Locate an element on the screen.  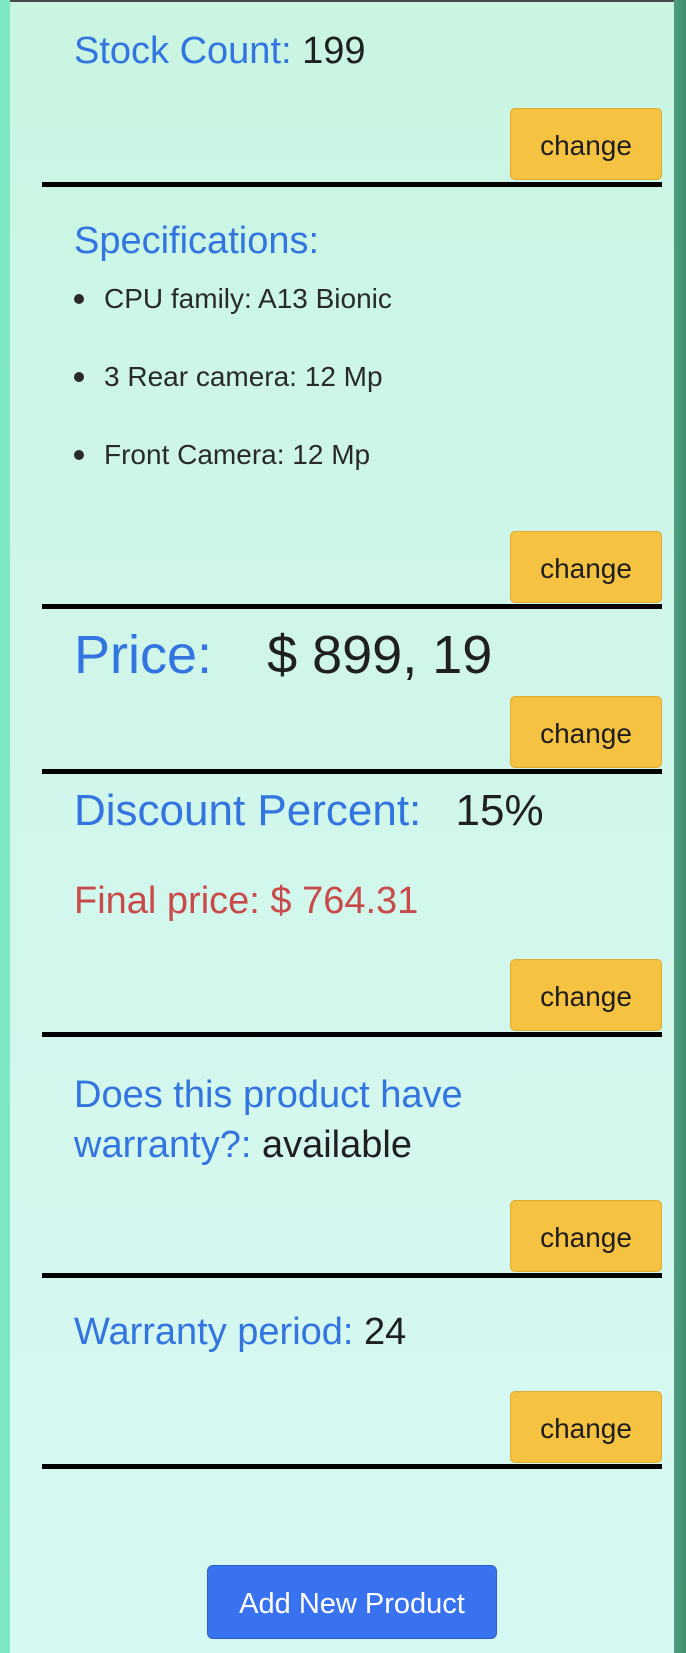
discount-label: Discount Percent: is located at coordinates (248, 810).